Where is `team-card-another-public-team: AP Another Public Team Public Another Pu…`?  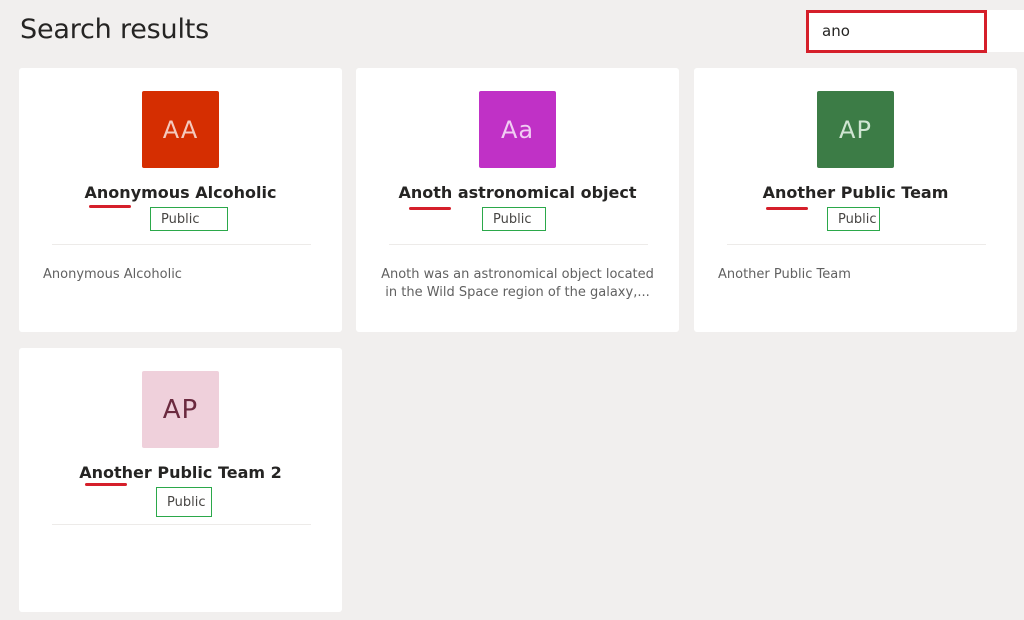
team-card-another-public-team: AP Another Public Team Public Another Pu… is located at coordinates (855, 200).